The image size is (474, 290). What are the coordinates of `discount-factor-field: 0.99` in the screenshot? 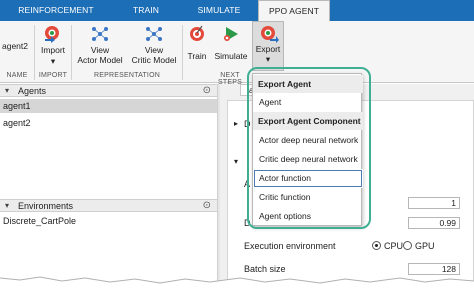 It's located at (434, 223).